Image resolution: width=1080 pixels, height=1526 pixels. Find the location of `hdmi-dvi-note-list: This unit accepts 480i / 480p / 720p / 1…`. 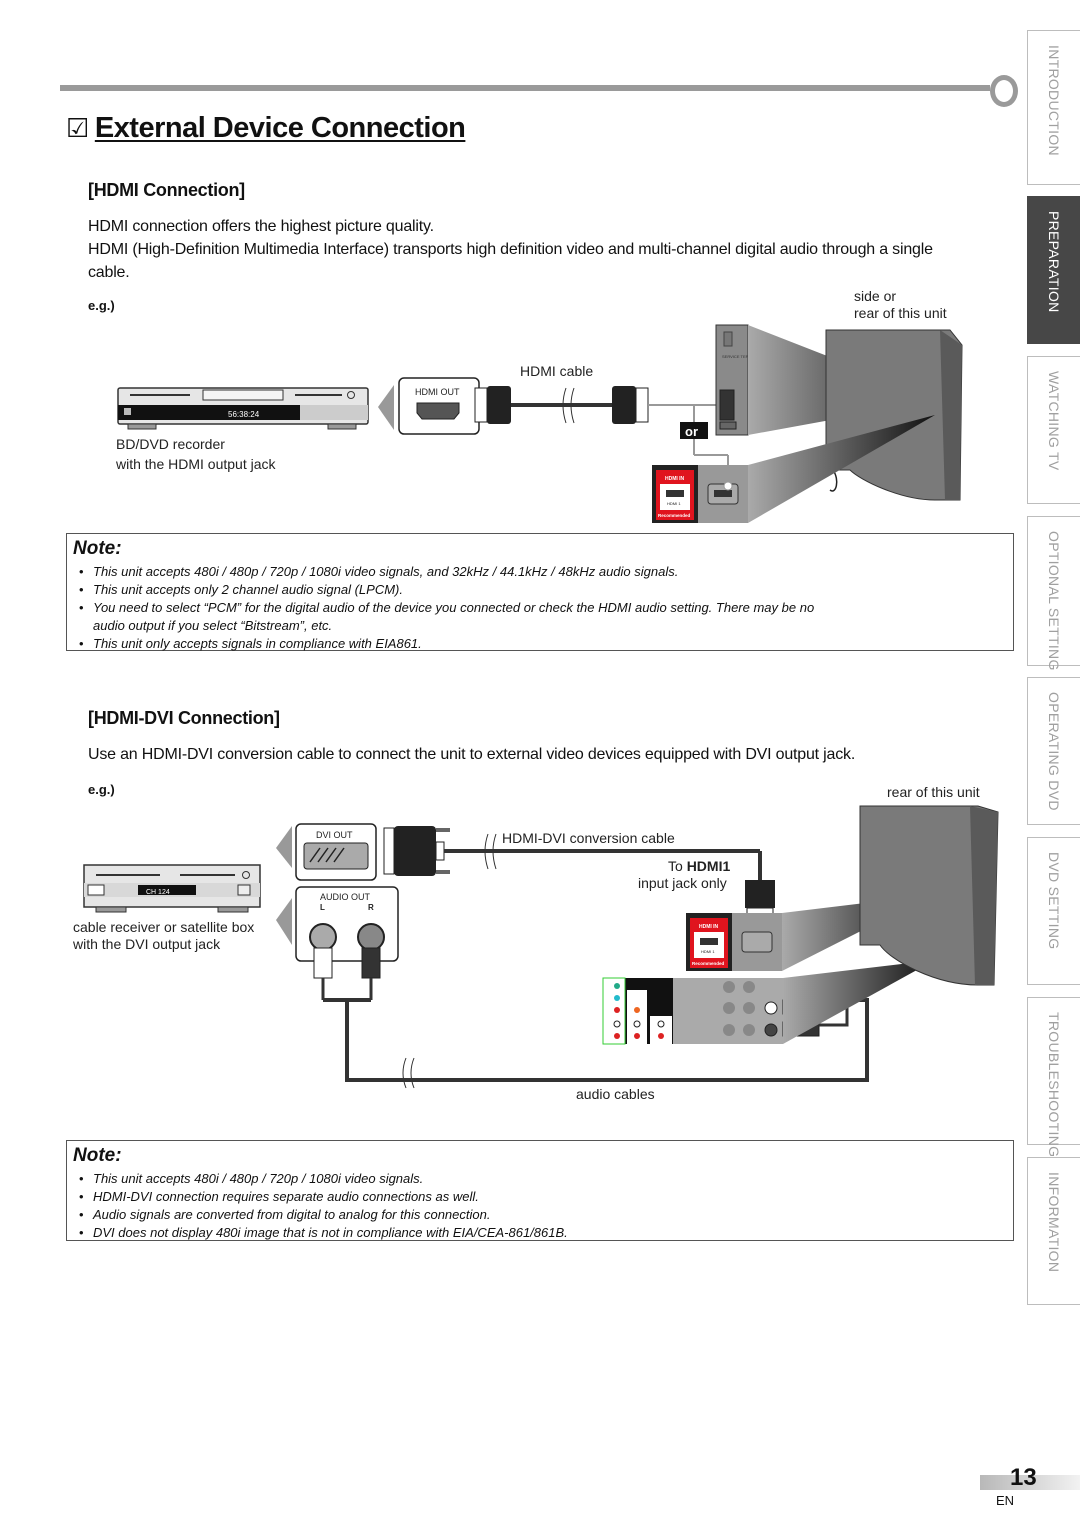

hdmi-dvi-note-list: This unit accepts 480i / 480p / 720p / 1… is located at coordinates (543, 1206).